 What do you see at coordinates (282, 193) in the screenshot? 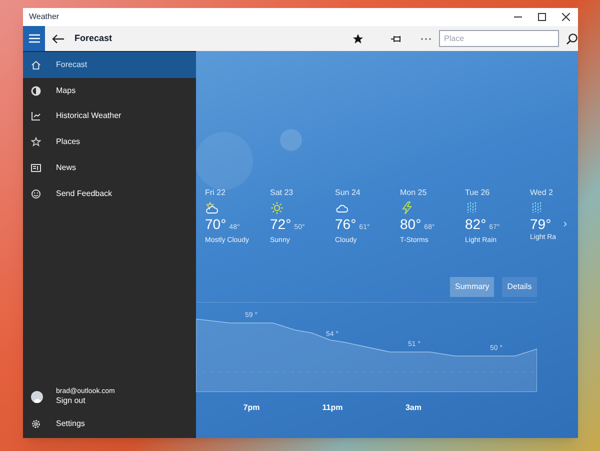
I see `day-label: Sat 23` at bounding box center [282, 193].